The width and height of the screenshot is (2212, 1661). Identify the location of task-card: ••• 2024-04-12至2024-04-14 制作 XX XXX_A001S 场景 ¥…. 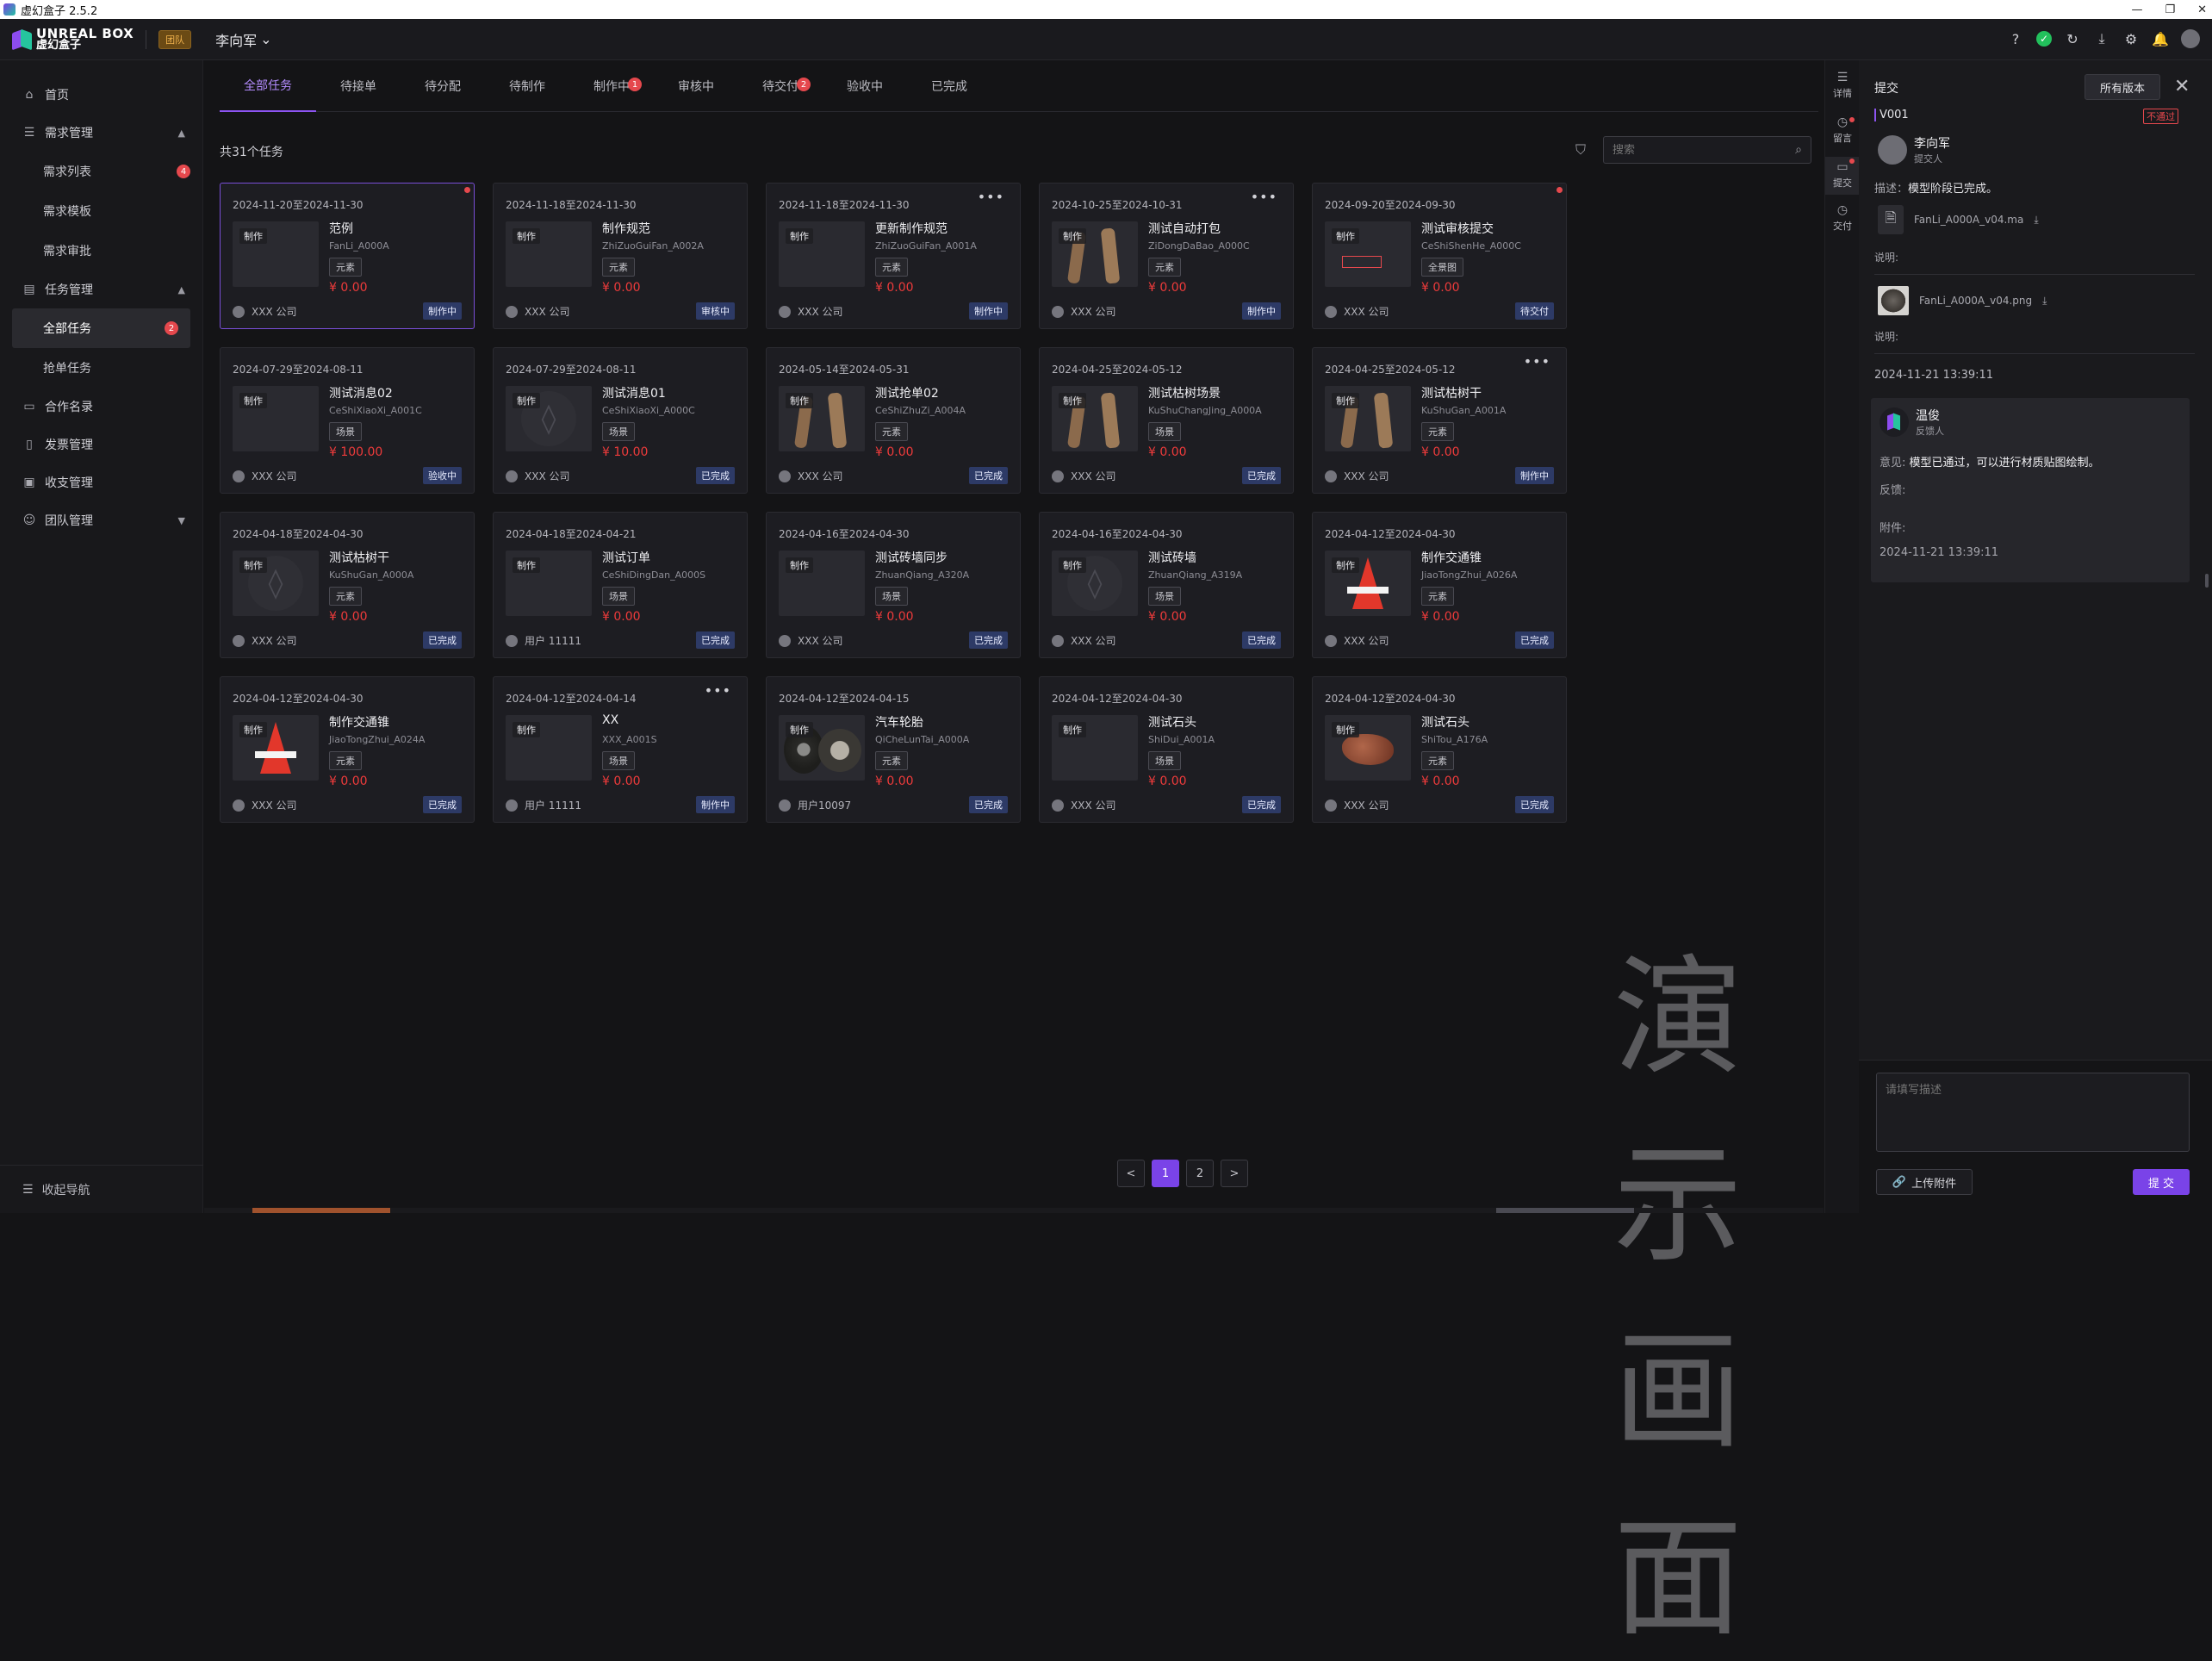
(620, 750).